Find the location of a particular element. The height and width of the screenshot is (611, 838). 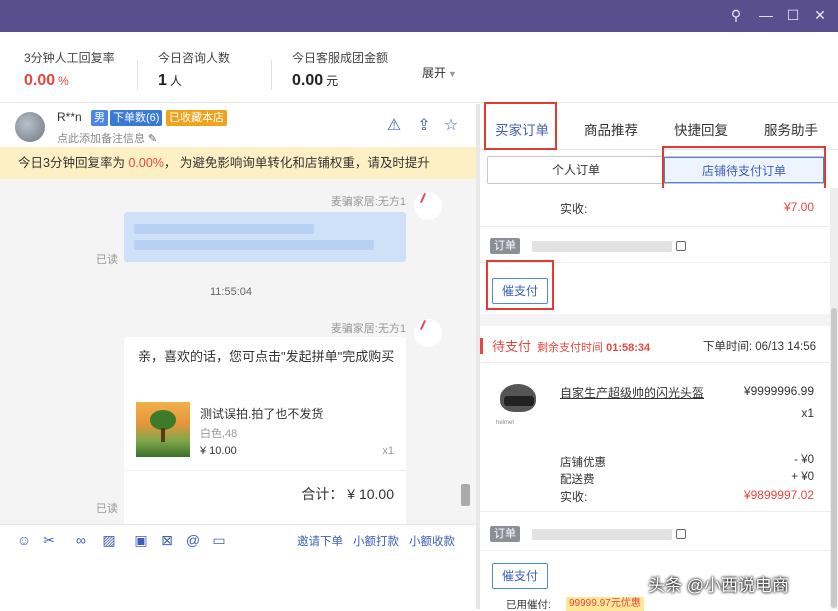

status-marker is located at coordinates (481, 346).